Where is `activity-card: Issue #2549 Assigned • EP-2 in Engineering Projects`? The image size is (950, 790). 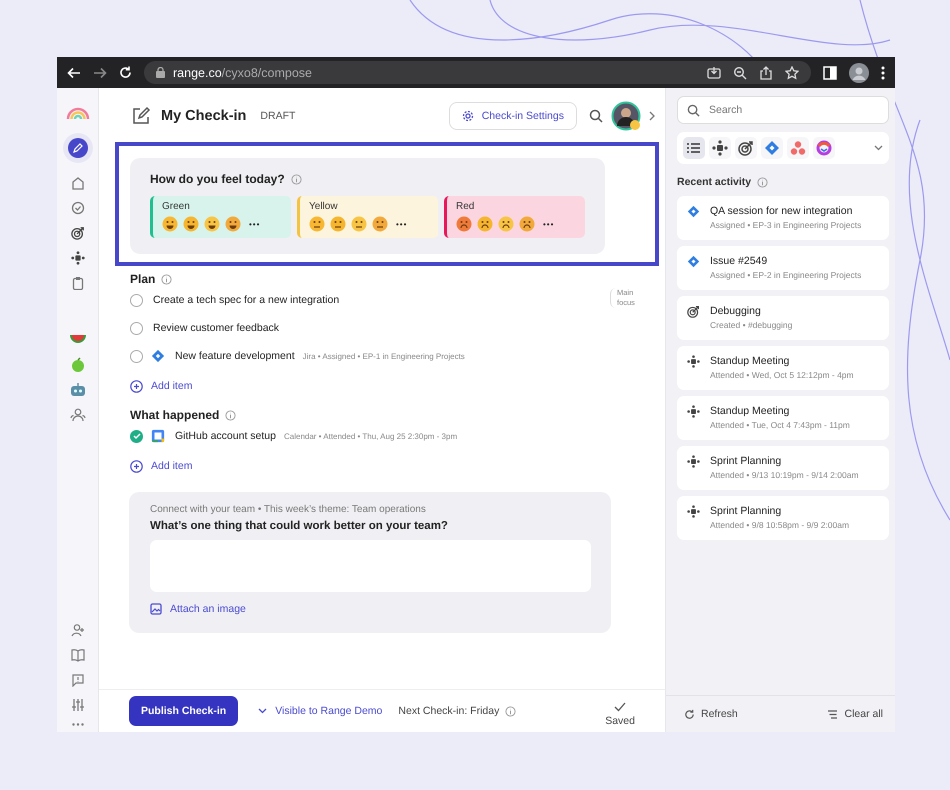
activity-card: Issue #2549 Assigned • EP-2 in Engineering Projects is located at coordinates (783, 268).